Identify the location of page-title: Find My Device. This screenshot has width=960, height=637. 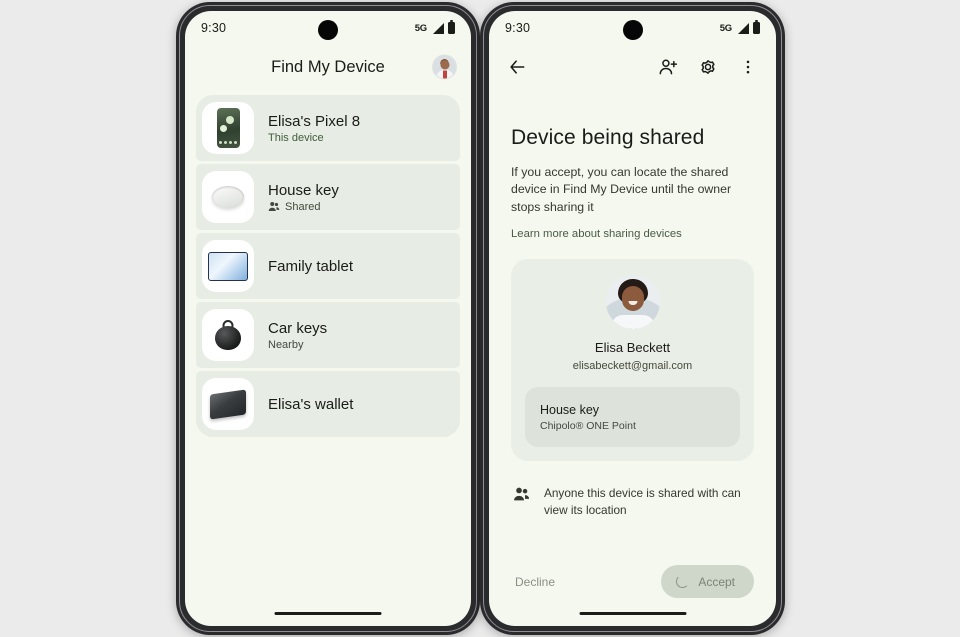
(328, 66).